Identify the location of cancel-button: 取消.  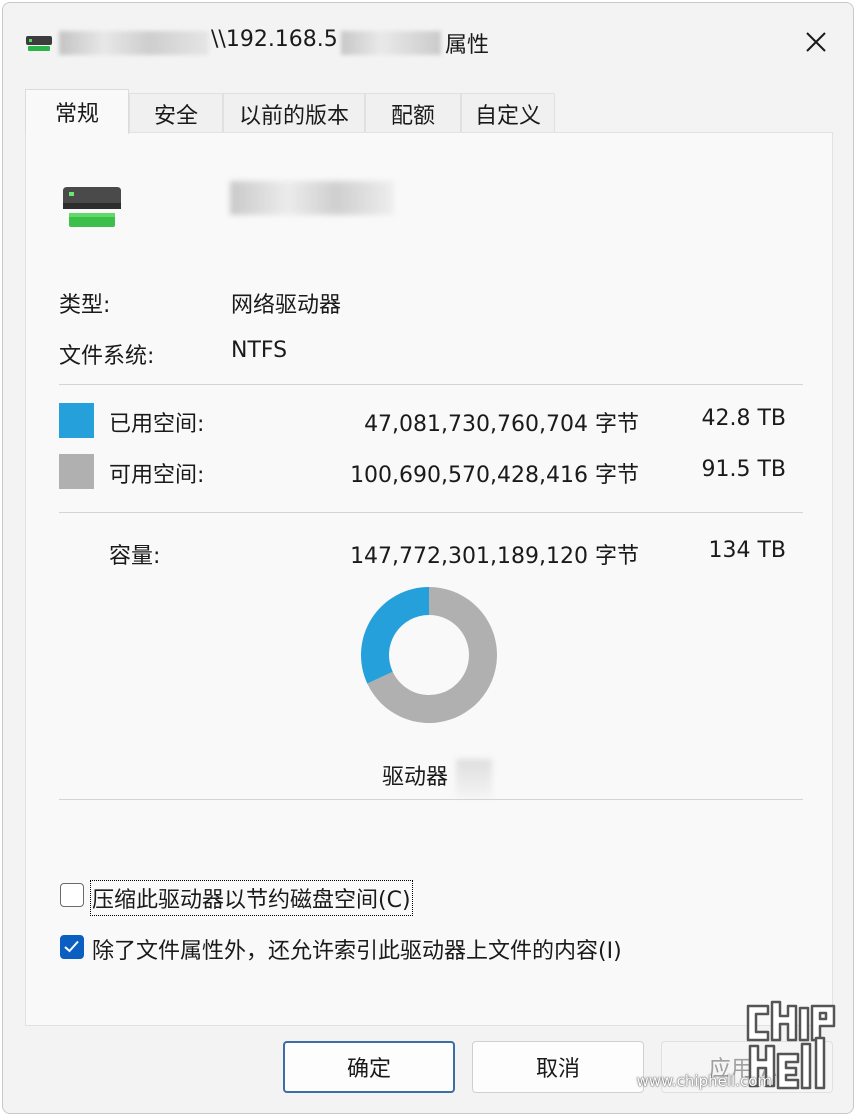
(558, 1067).